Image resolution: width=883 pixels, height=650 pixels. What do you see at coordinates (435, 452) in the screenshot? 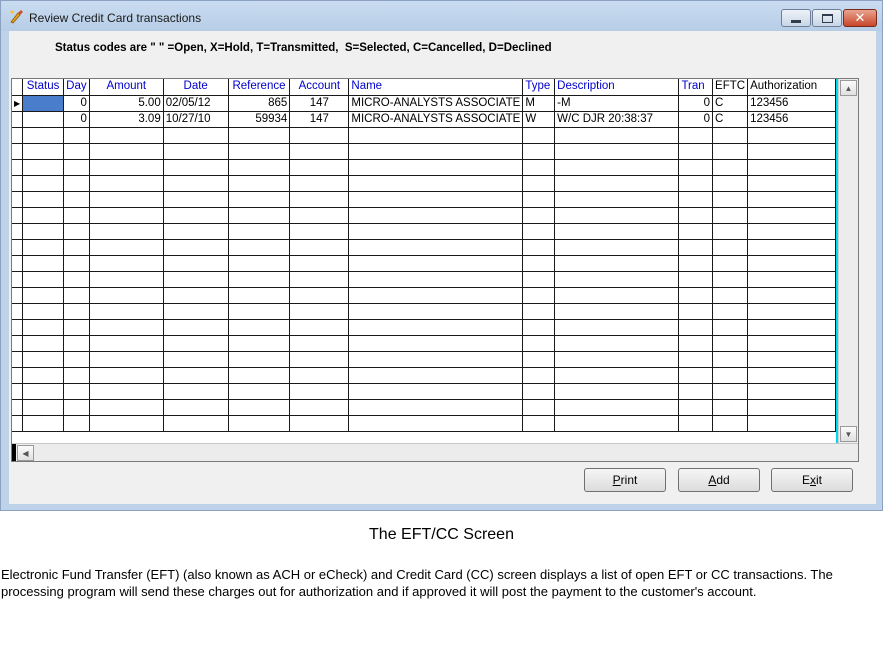
I see `horizontal-scrollbar: ◀` at bounding box center [435, 452].